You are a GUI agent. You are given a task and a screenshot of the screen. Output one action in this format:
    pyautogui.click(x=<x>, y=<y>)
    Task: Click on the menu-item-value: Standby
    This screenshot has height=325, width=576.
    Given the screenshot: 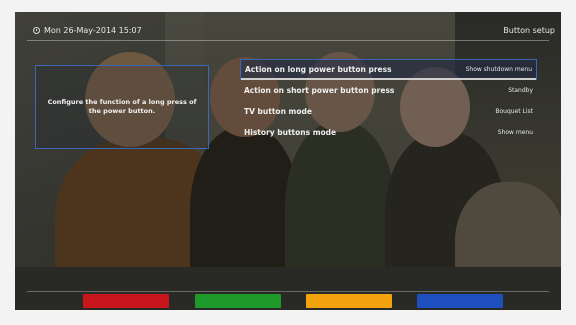 What is the action you would take?
    pyautogui.click(x=520, y=90)
    